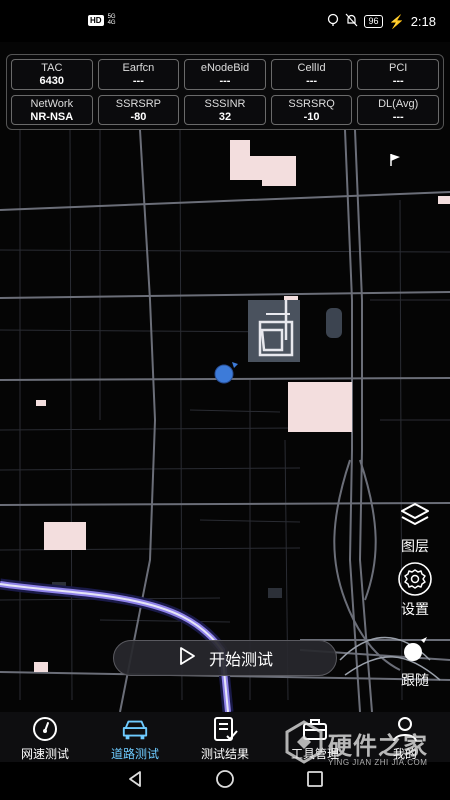 Image resolution: width=450 pixels, height=800 pixels. Describe the element at coordinates (333, 21) in the screenshot. I see `alarm-icon` at that location.